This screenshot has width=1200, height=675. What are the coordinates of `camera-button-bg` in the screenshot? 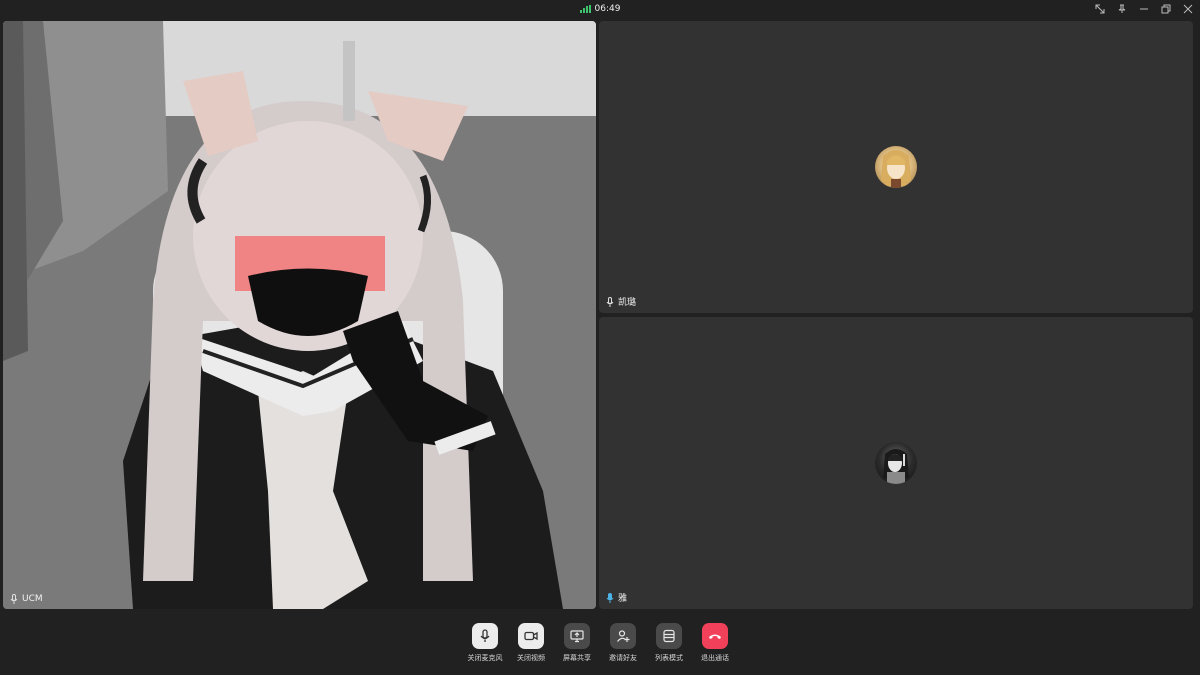 It's located at (531, 636).